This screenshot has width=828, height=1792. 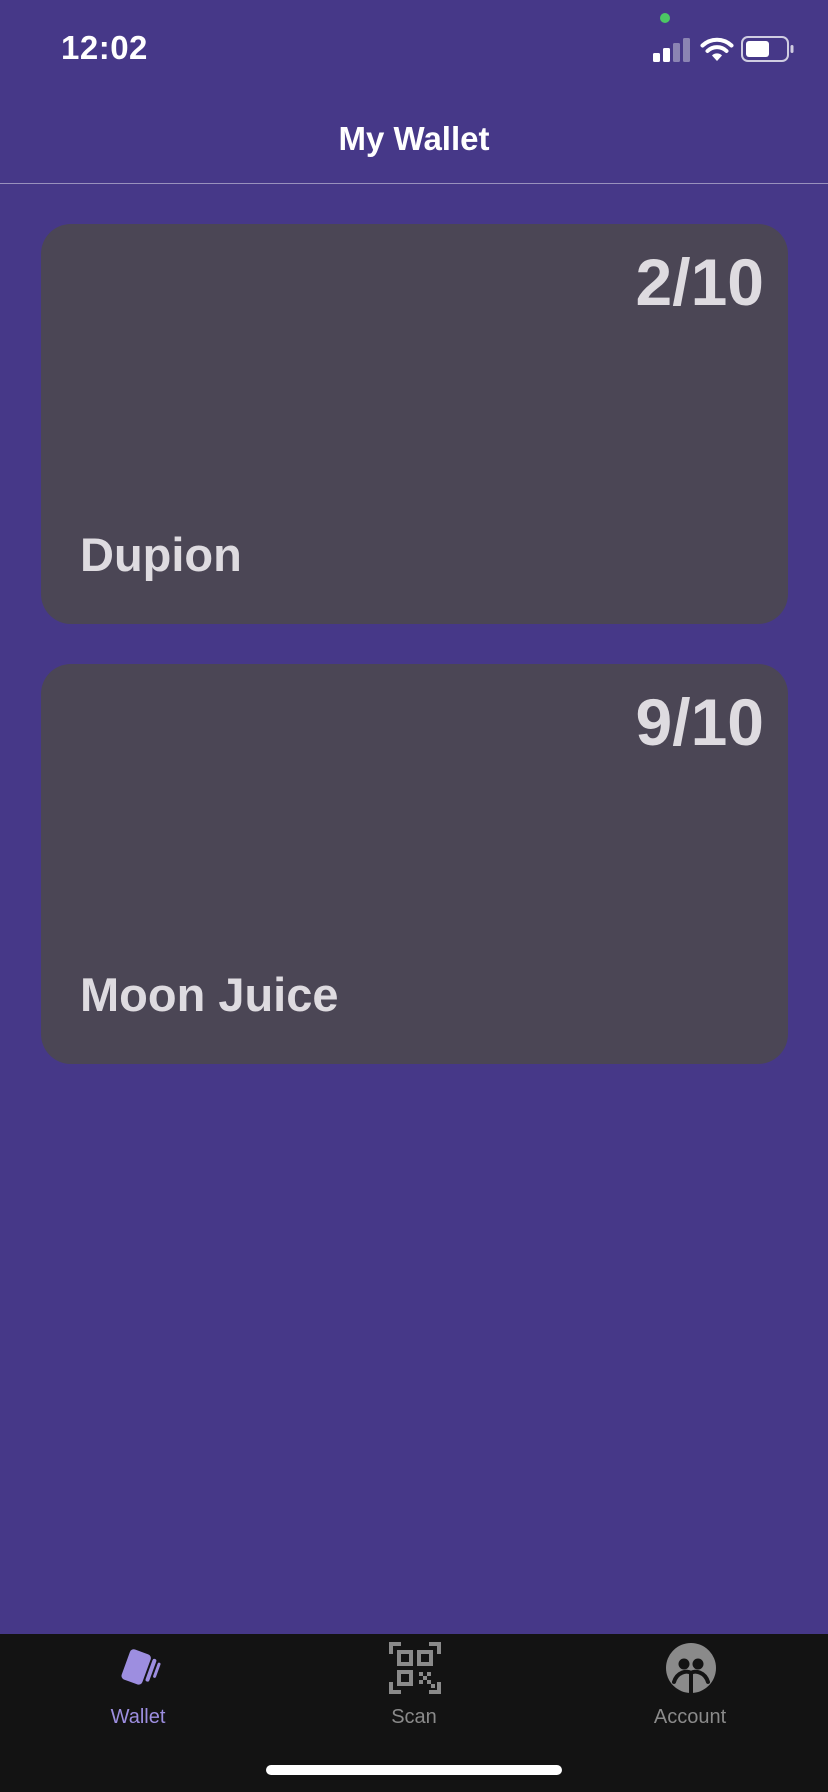 I want to click on card-merchant-name: Moon Juice, so click(x=209, y=994).